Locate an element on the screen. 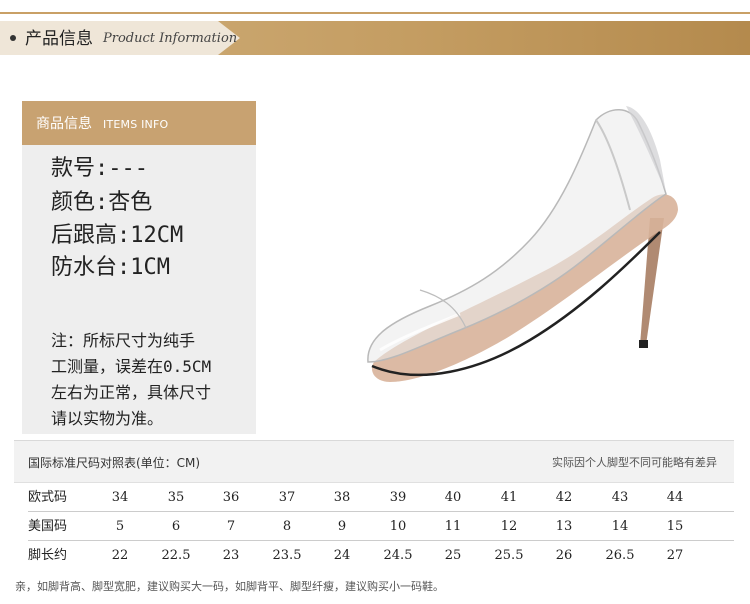  table-cell: 12 is located at coordinates (509, 526).